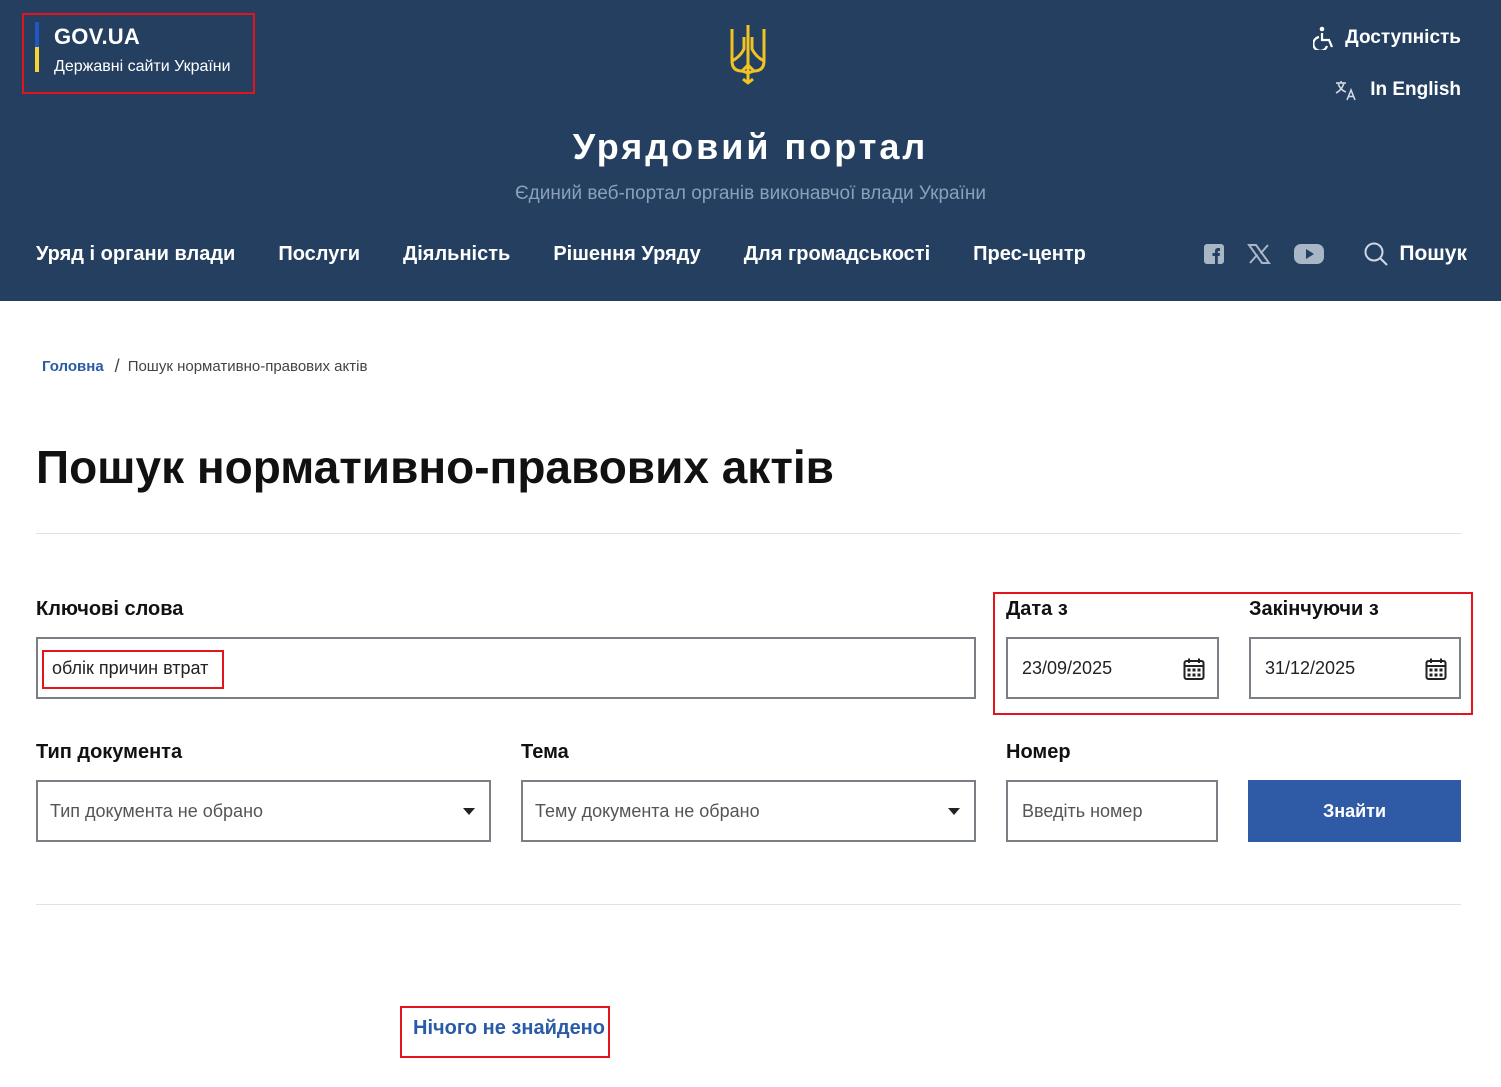 The width and height of the screenshot is (1501, 1087). Describe the element at coordinates (750, 147) in the screenshot. I see `portal-title: Урядовий портал` at that location.